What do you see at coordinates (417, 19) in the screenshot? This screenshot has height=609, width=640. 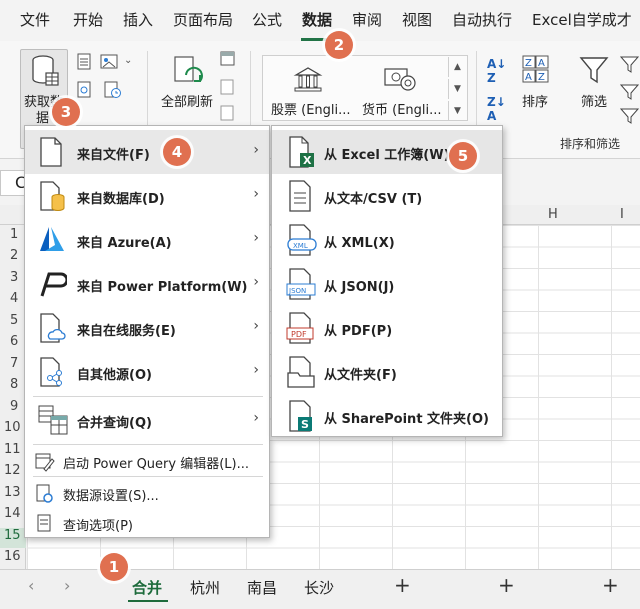 I see `menu-view: 视图` at bounding box center [417, 19].